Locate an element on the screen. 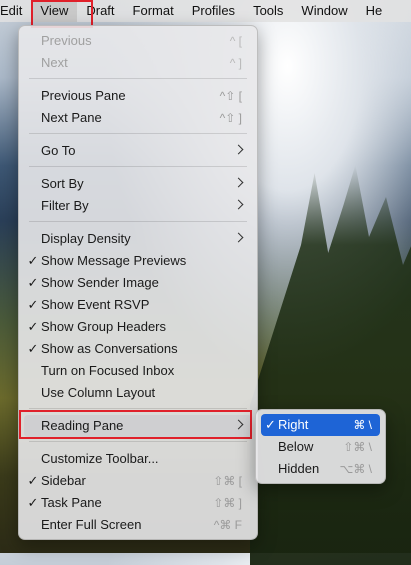  menu-window: Window is located at coordinates (324, 11).